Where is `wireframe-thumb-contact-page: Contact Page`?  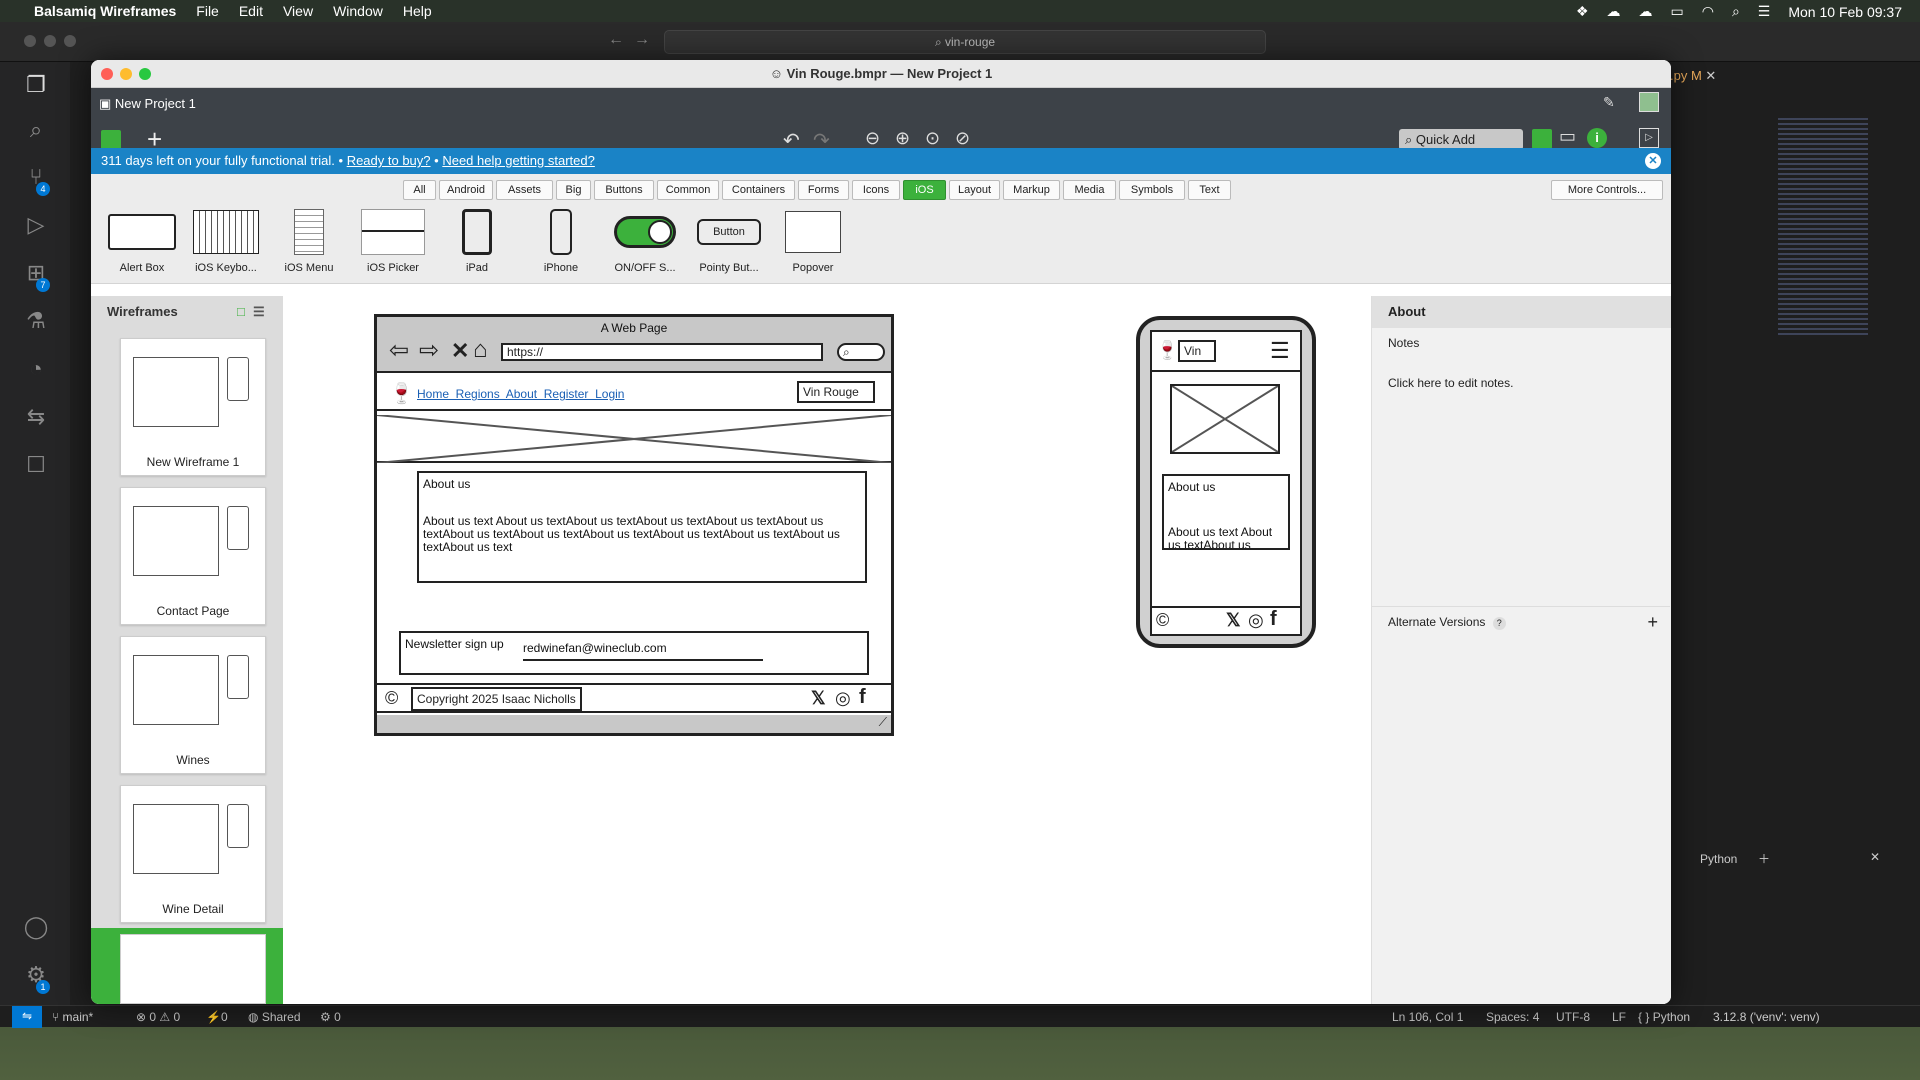
wireframe-thumb-contact-page: Contact Page is located at coordinates (193, 556).